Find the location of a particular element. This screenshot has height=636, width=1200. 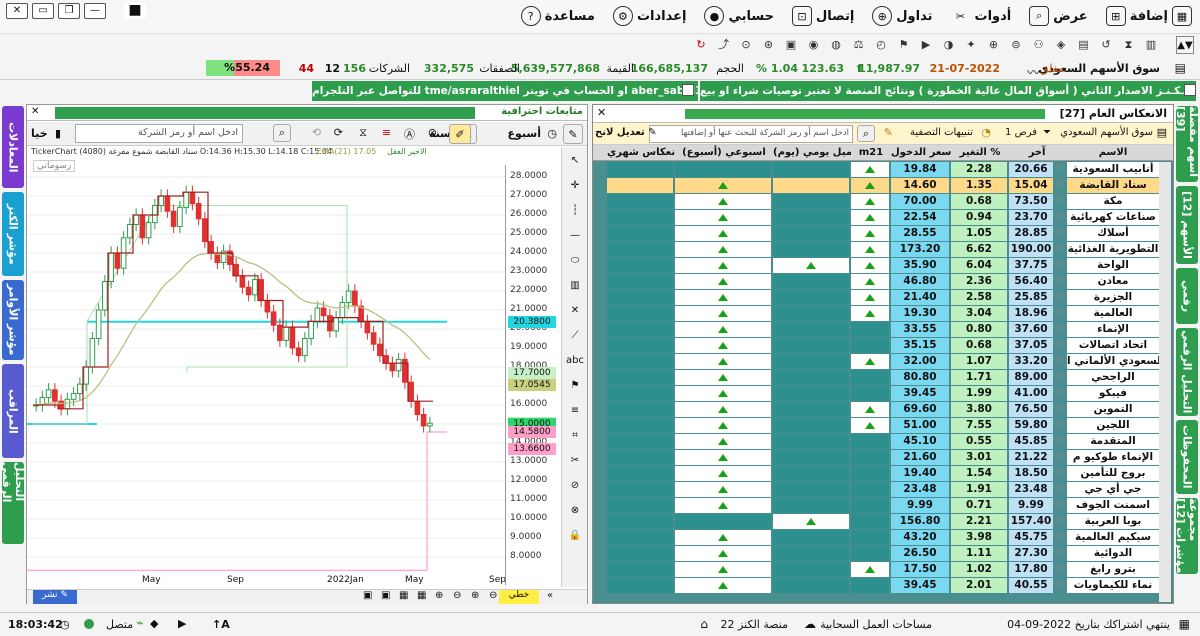

table-row: الإنماء ⊙ 37.60 0.80 33.55 is located at coordinates (883, 330).